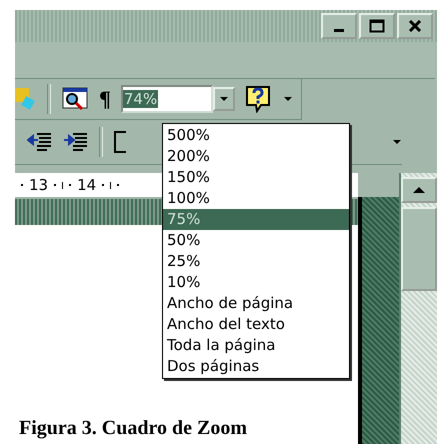 The width and height of the screenshot is (440, 444). I want to click on menu-item: Dos páginas, so click(256, 366).